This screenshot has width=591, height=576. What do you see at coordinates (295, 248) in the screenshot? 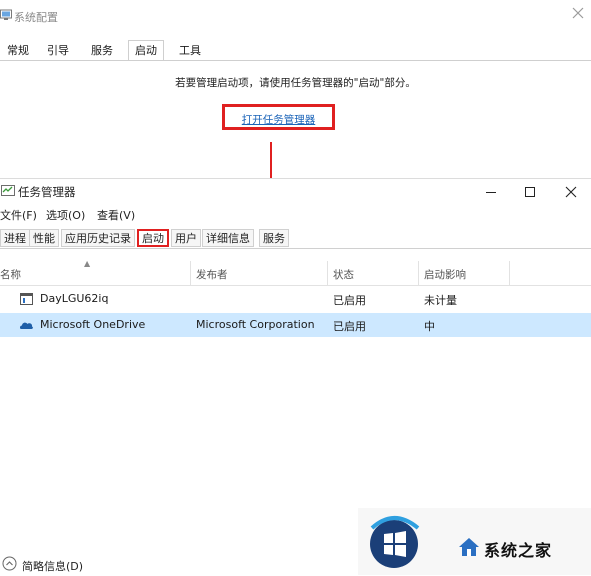
I see `tabs-divider` at bounding box center [295, 248].